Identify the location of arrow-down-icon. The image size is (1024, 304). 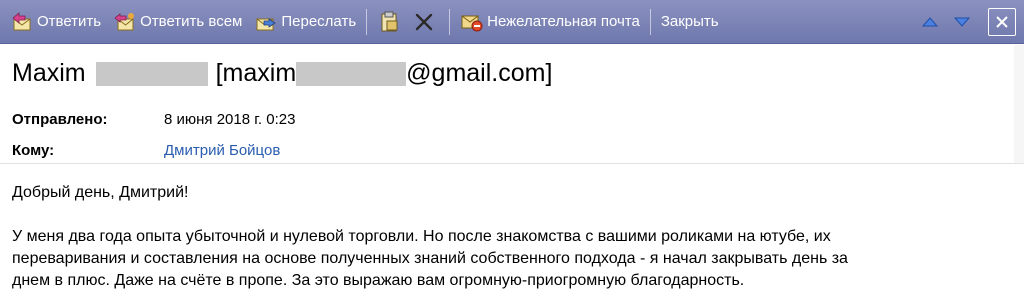
(962, 22).